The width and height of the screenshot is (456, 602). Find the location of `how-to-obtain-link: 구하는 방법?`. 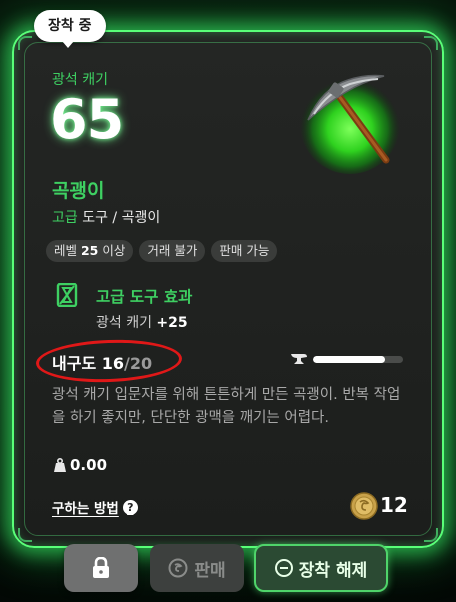

how-to-obtain-link: 구하는 방법? is located at coordinates (95, 507).